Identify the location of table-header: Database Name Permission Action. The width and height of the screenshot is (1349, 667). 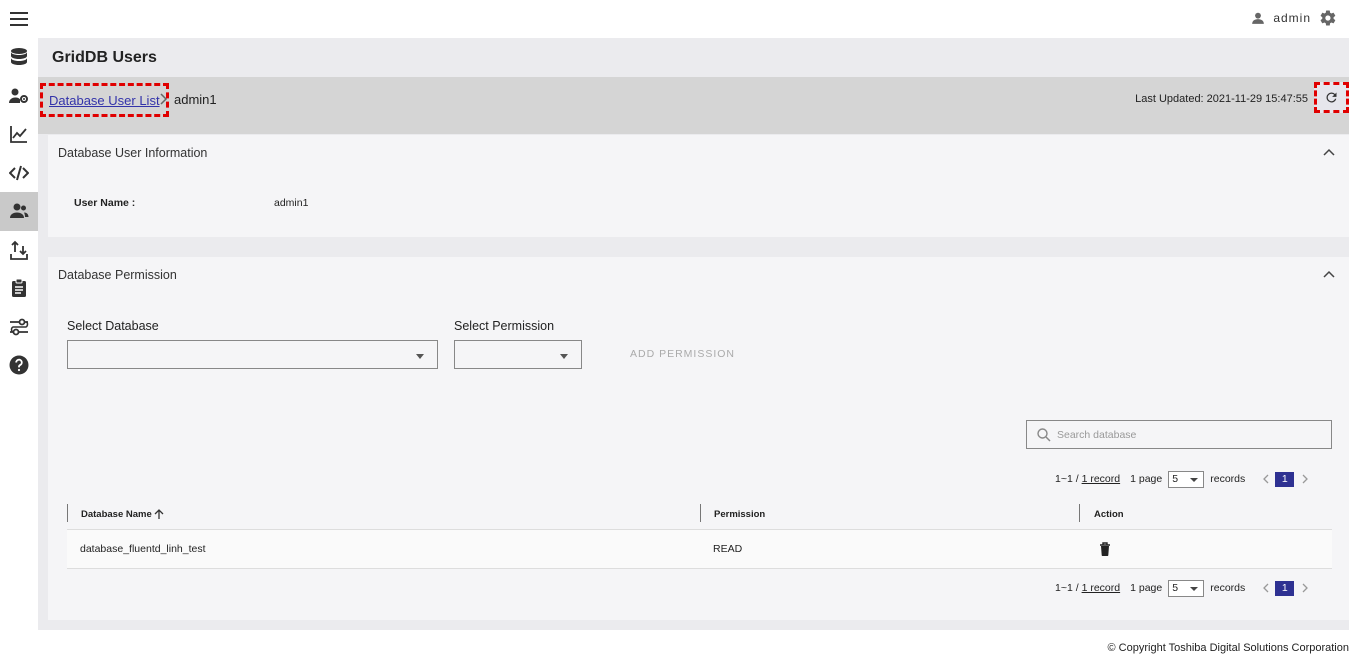
(699, 515).